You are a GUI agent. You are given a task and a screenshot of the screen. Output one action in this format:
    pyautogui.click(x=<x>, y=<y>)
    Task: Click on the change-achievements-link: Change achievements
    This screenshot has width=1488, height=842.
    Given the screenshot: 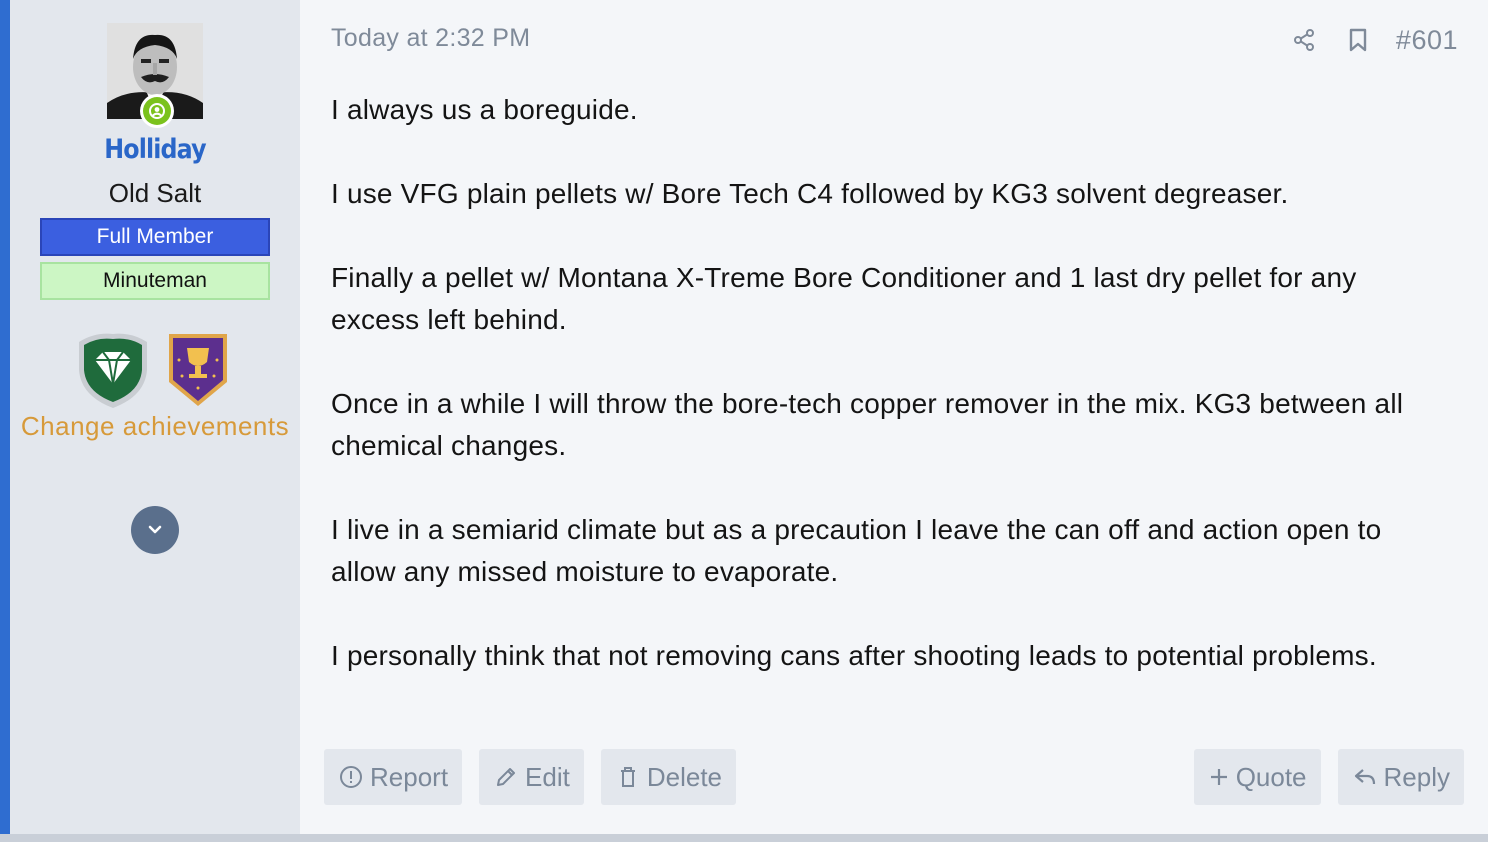 What is the action you would take?
    pyautogui.click(x=155, y=426)
    